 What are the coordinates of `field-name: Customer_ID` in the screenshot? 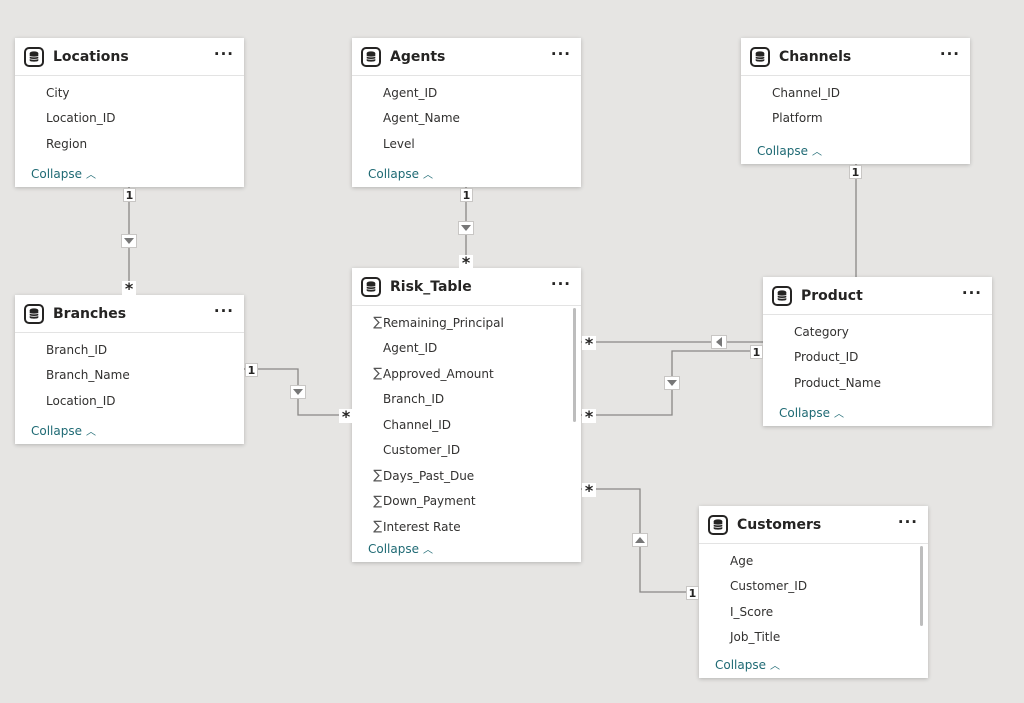 It's located at (769, 586).